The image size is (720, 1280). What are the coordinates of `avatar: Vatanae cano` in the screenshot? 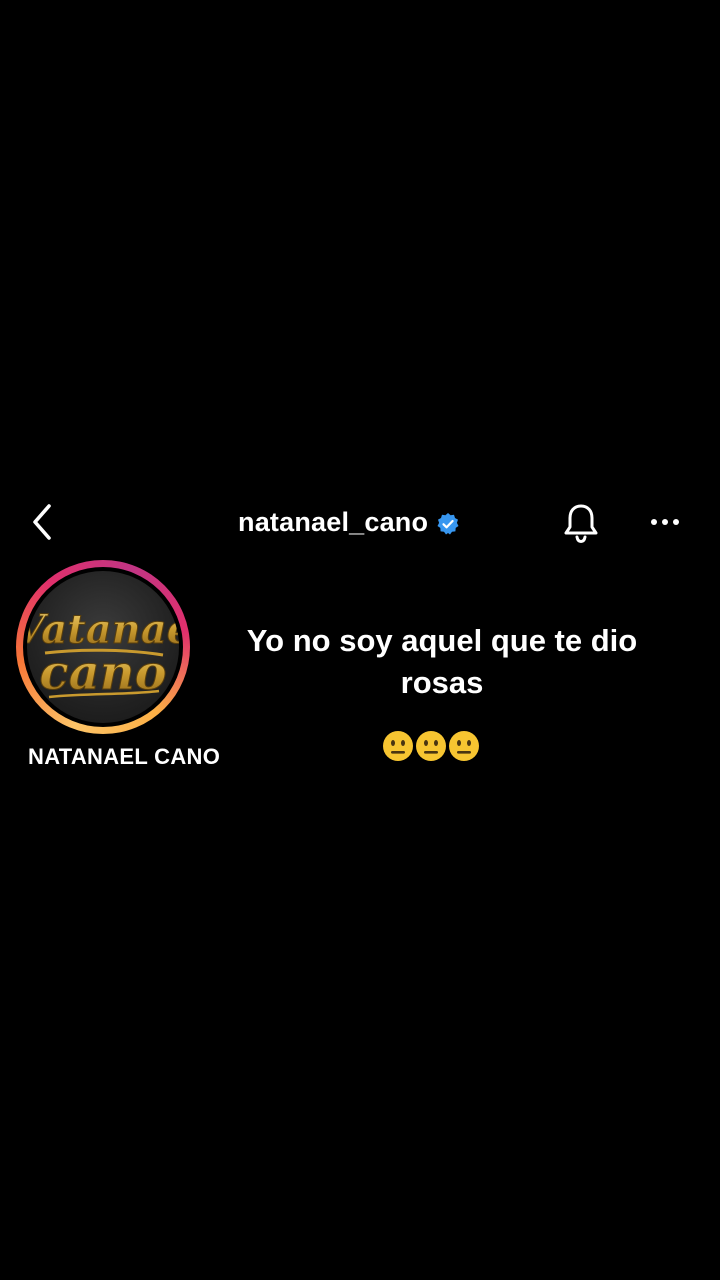 It's located at (103, 647).